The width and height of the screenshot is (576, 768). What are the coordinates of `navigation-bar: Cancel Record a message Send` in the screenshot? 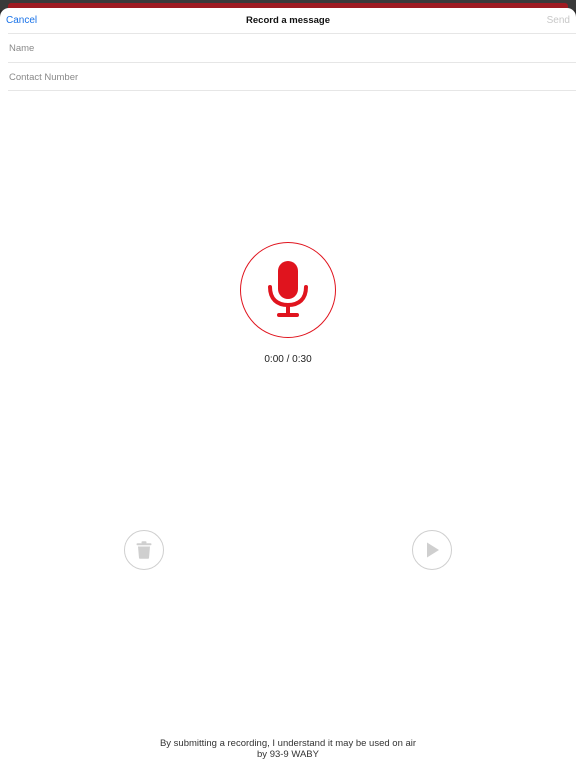 It's located at (288, 20).